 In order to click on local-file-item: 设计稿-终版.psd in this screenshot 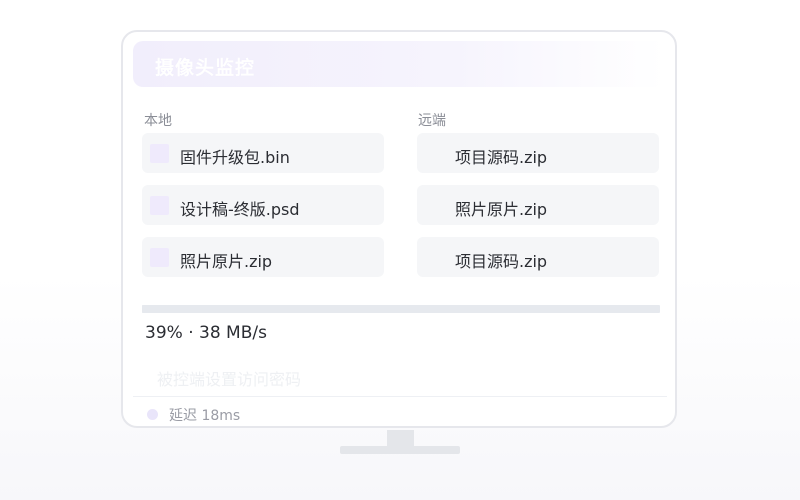, I will do `click(263, 205)`.